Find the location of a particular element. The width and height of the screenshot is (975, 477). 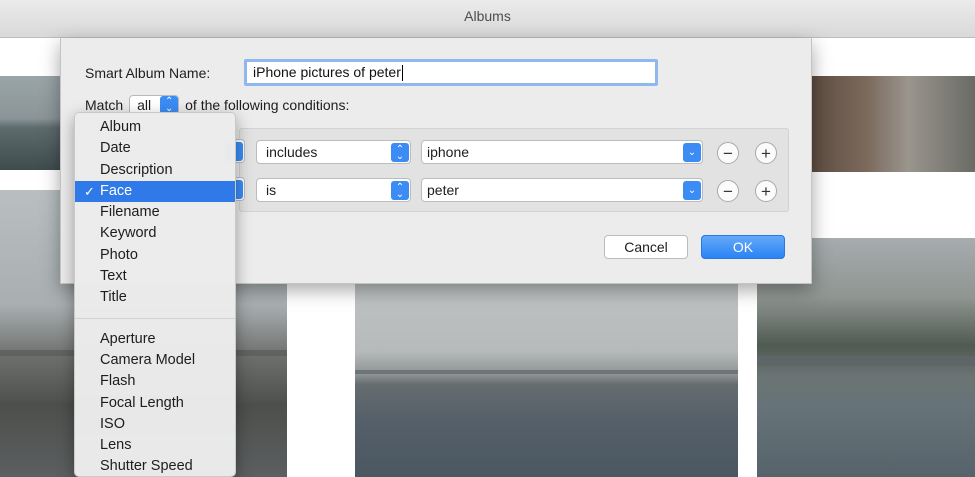

cancel-button: Cancel is located at coordinates (646, 247).